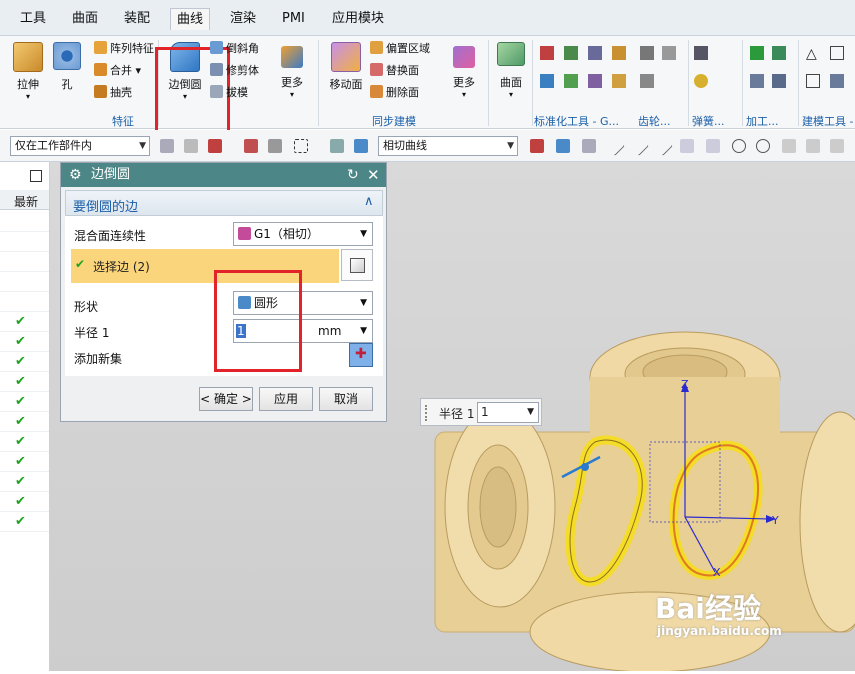 This screenshot has width=855, height=674. Describe the element at coordinates (117, 71) in the screenshot. I see `unite-button: 合并 ▾` at that location.